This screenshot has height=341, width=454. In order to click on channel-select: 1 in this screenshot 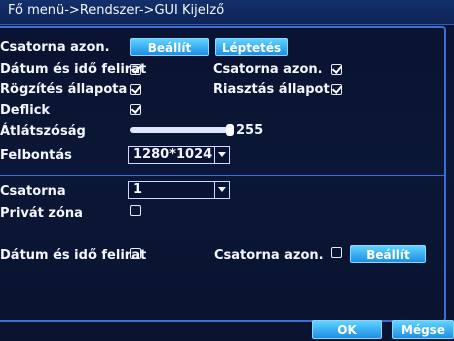, I will do `click(179, 190)`.